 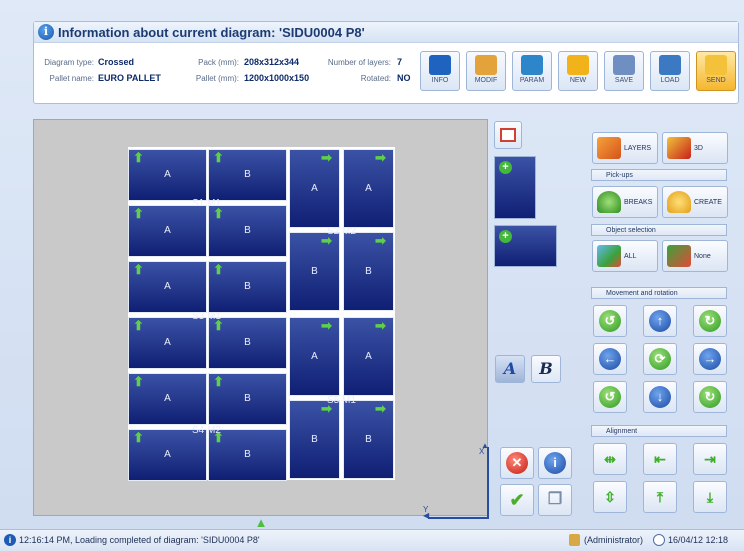 What do you see at coordinates (129, 78) in the screenshot?
I see `pallet-name-value: EURO PALLET` at bounding box center [129, 78].